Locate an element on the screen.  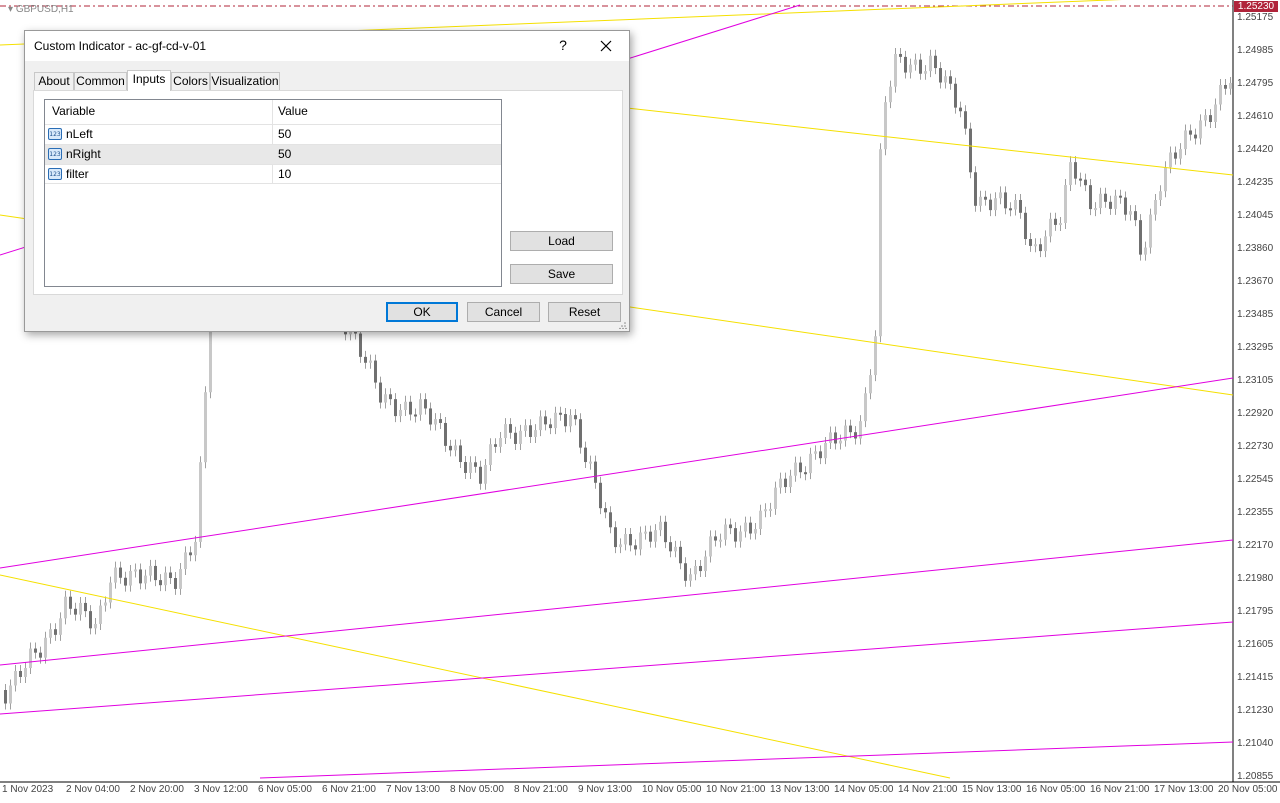
price-tick-label: 1.22170 is located at coordinates (1255, 545).